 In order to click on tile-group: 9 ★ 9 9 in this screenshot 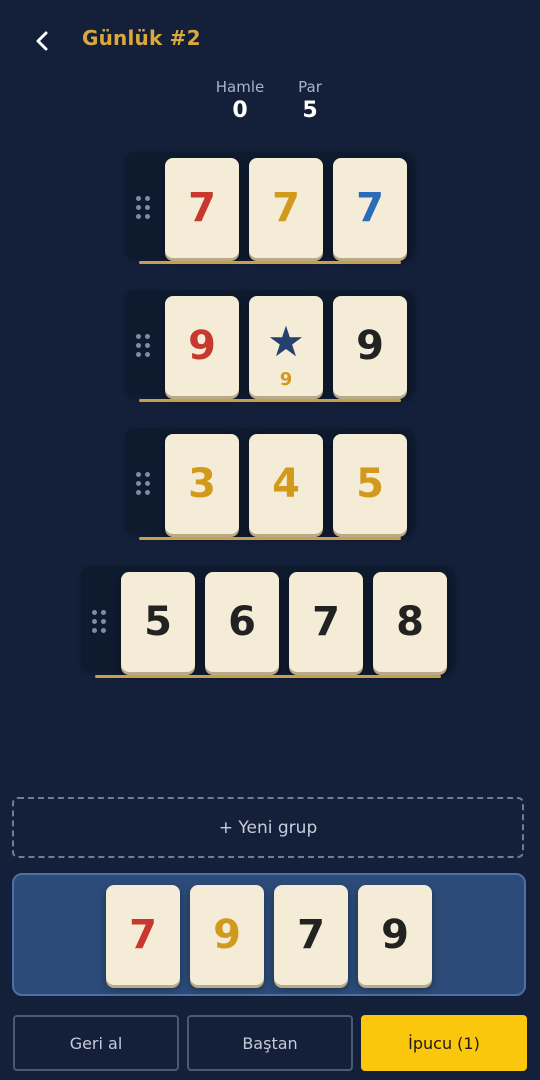, I will do `click(270, 346)`.